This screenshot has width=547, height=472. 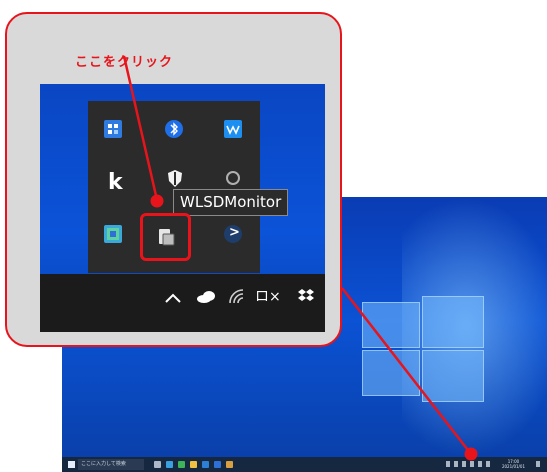 I want to click on pointer-dot-taskbar, so click(x=471, y=454).